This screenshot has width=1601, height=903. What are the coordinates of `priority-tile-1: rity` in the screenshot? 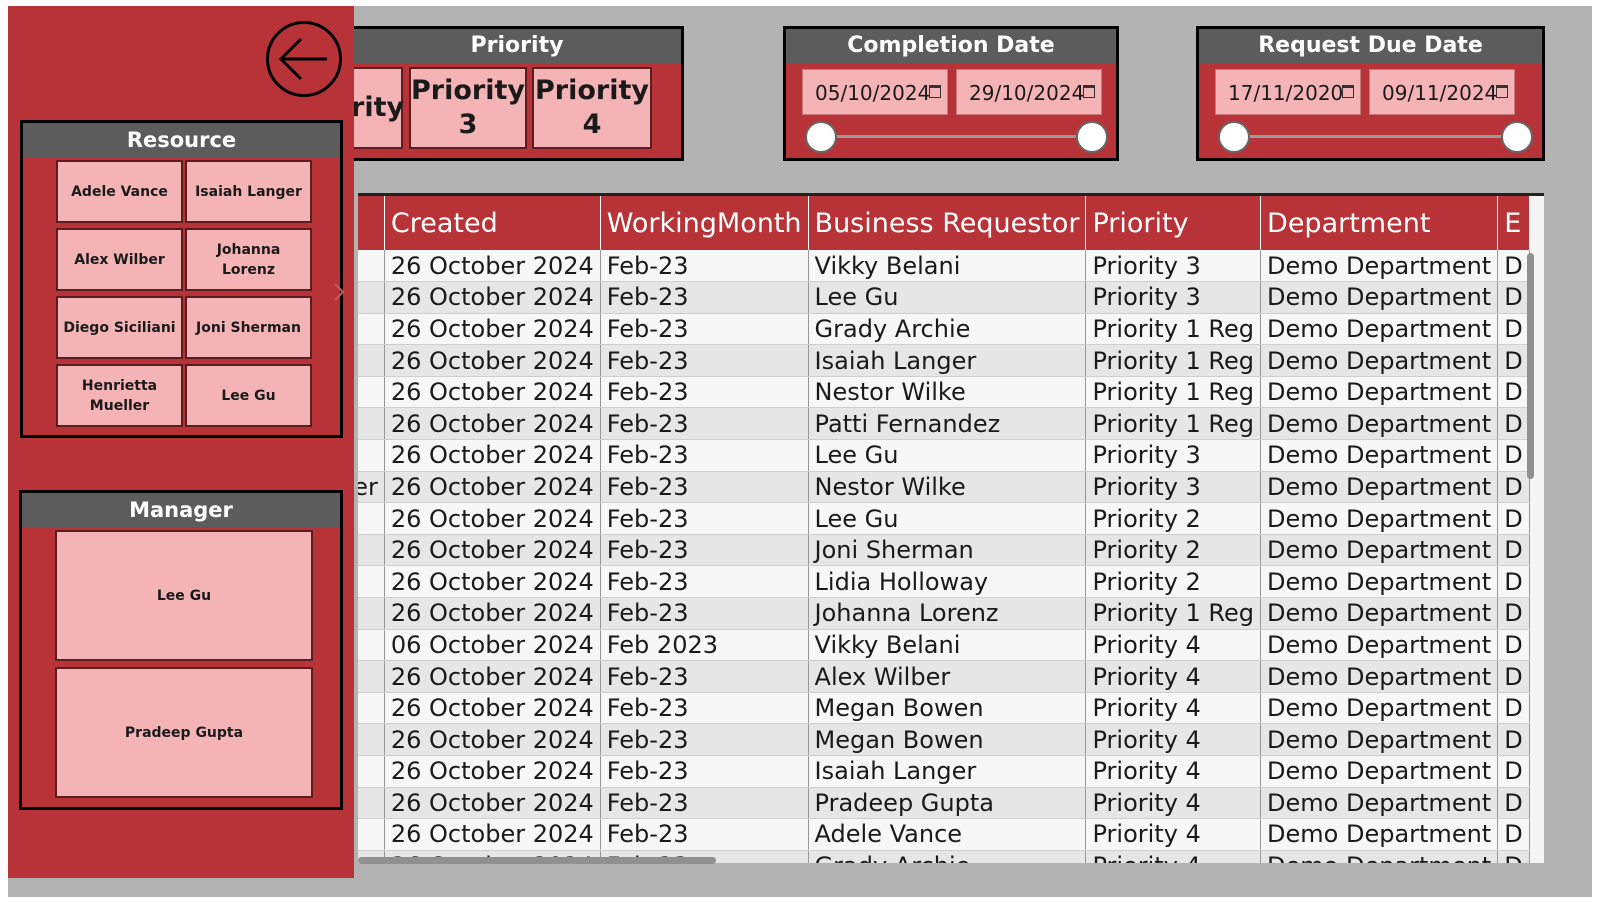 It's located at (376, 108).